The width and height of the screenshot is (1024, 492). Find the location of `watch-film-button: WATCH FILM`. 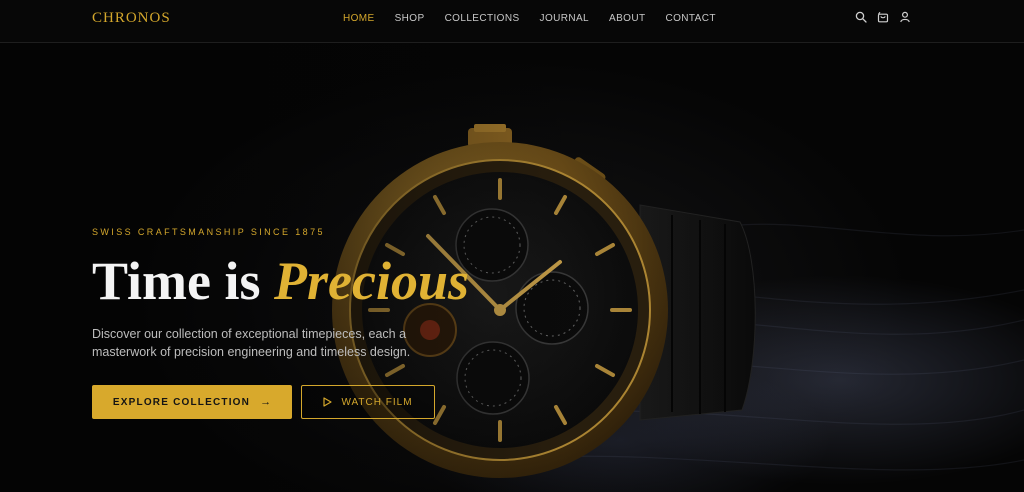

watch-film-button: WATCH FILM is located at coordinates (368, 402).